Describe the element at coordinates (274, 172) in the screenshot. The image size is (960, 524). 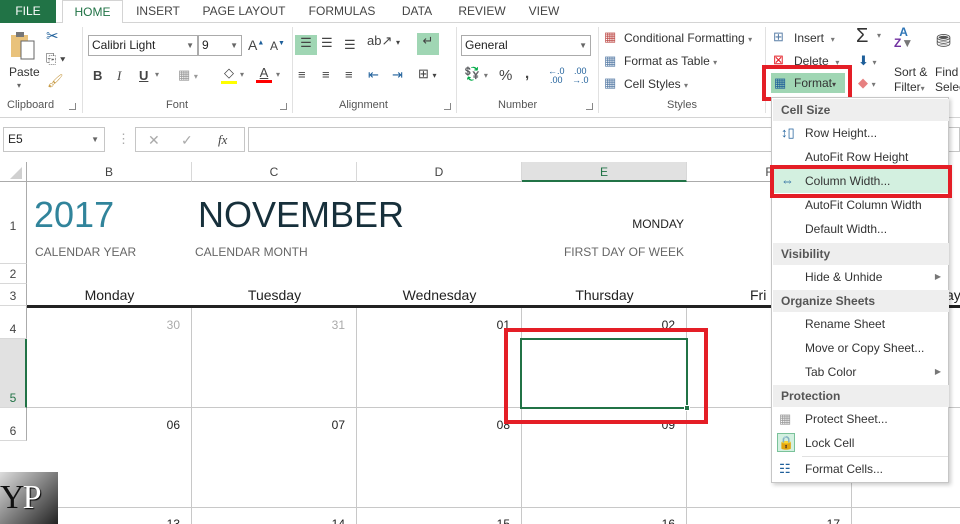
I see `column-header-c: C` at that location.